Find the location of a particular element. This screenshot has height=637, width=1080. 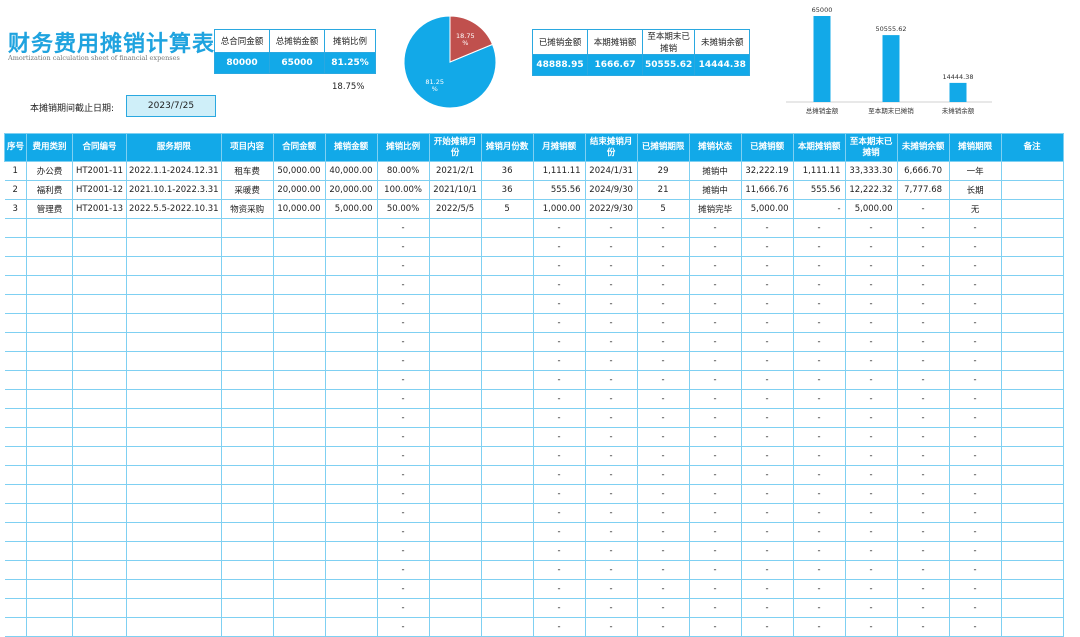

cell-amortized-sum: 11,666.76 is located at coordinates (767, 190).